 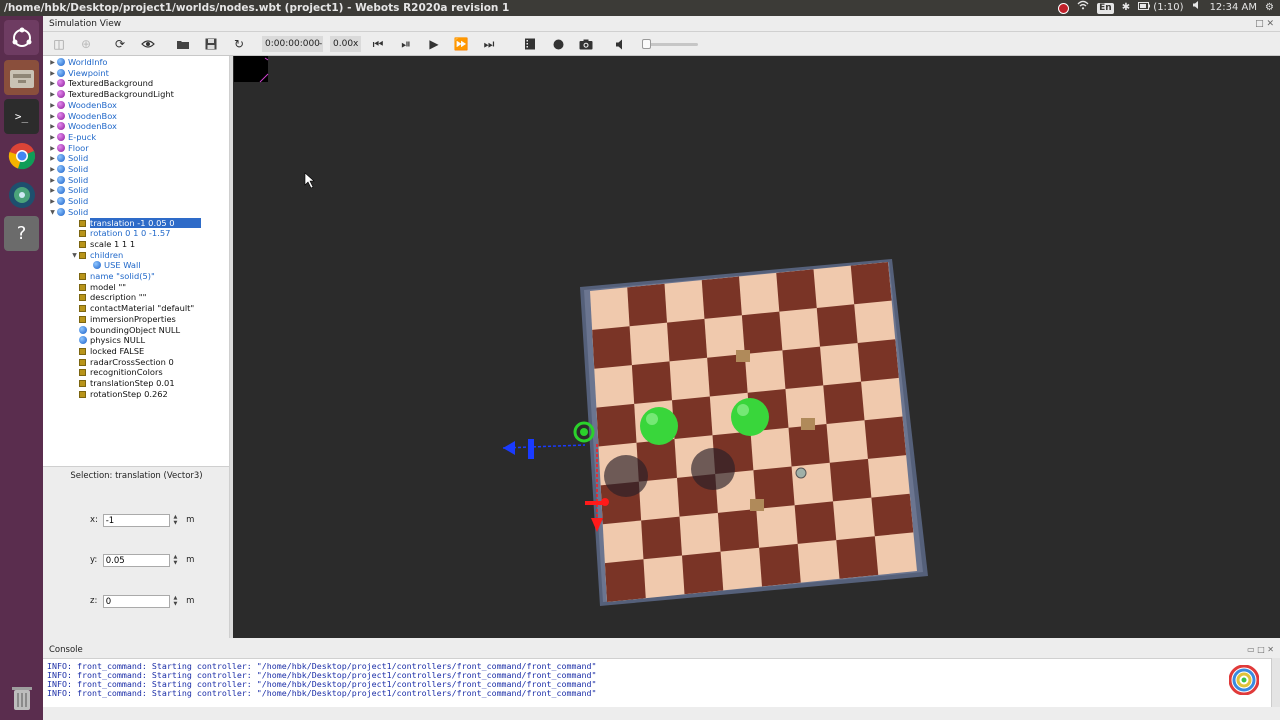 What do you see at coordinates (461, 44) in the screenshot?
I see `fast-forward-icon: ⏩` at bounding box center [461, 44].